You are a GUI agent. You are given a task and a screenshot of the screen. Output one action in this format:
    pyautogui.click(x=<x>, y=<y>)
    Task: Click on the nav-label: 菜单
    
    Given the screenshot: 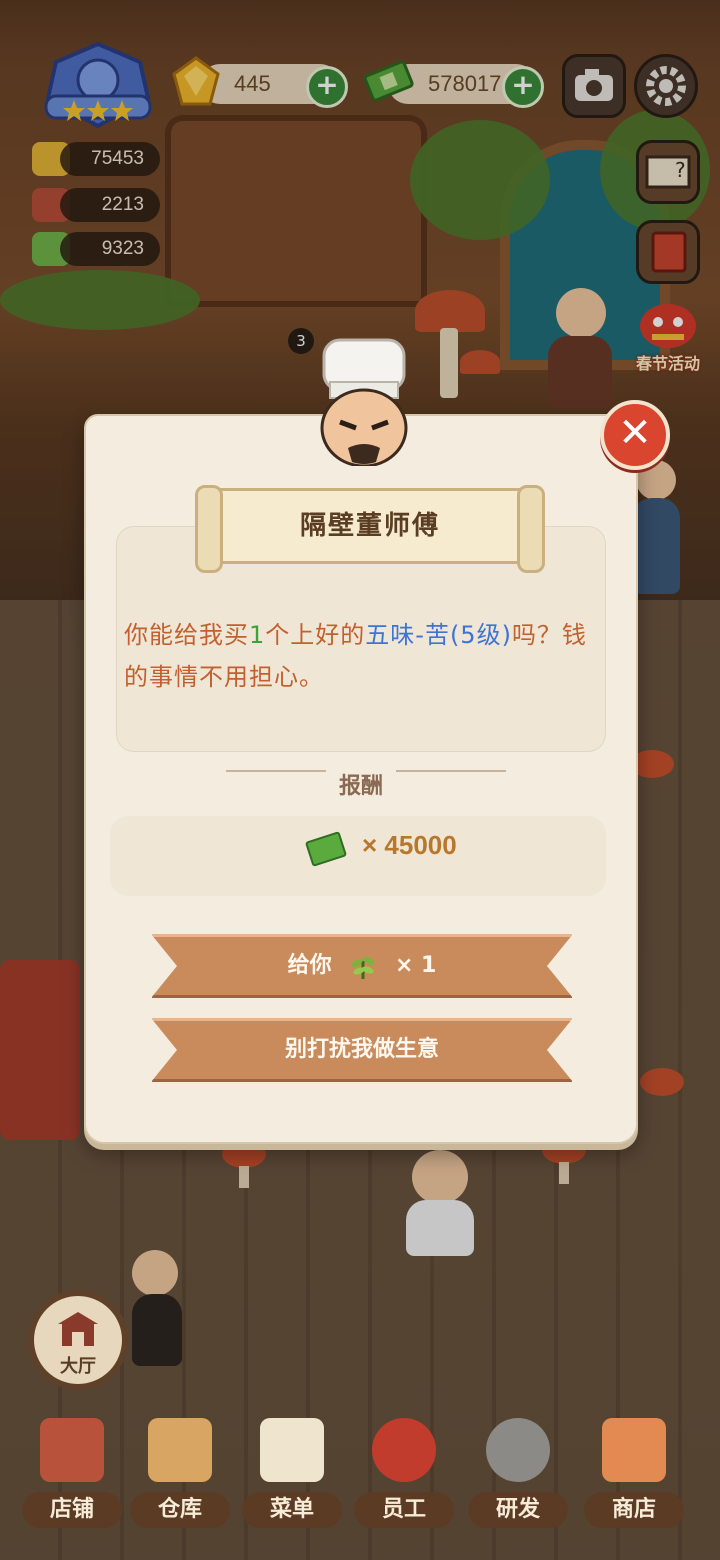 What is the action you would take?
    pyautogui.click(x=292, y=1510)
    